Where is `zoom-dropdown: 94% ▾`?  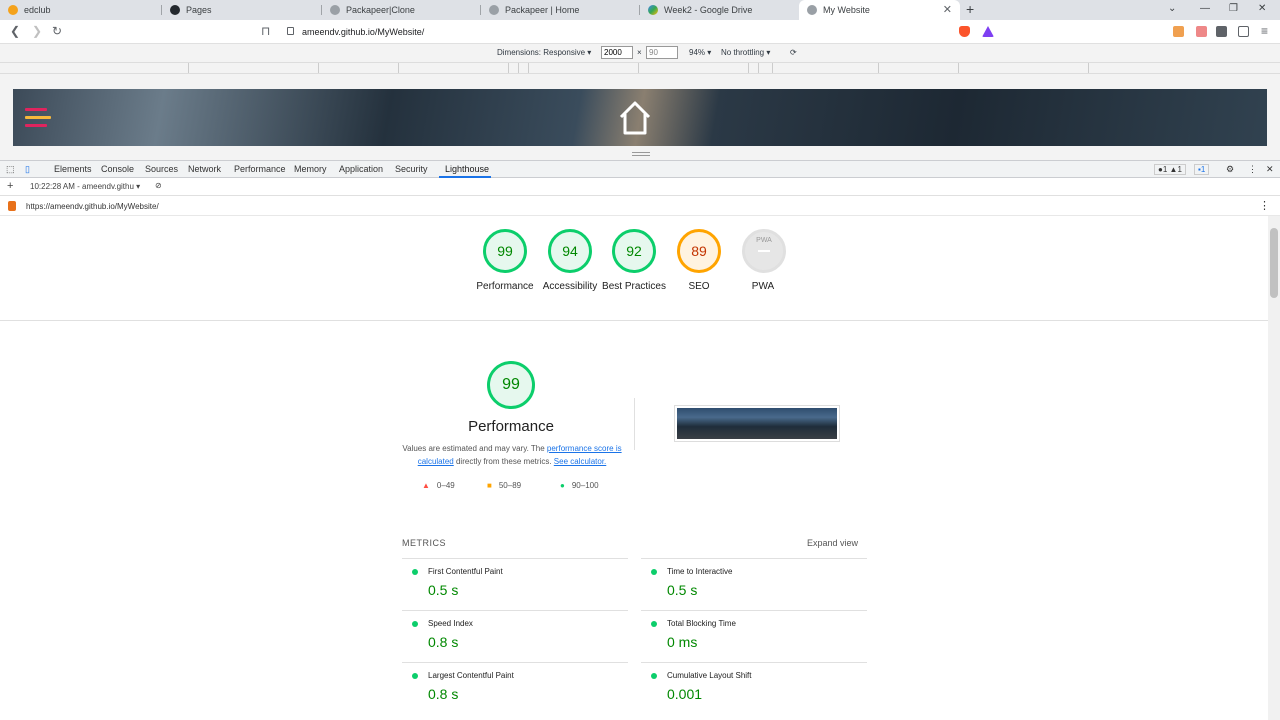
zoom-dropdown: 94% ▾ is located at coordinates (700, 52).